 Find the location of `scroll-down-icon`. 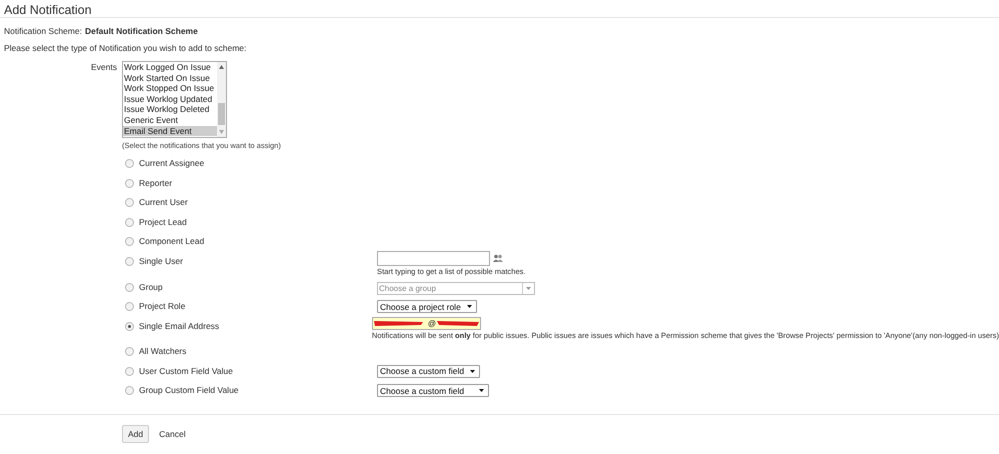

scroll-down-icon is located at coordinates (221, 132).